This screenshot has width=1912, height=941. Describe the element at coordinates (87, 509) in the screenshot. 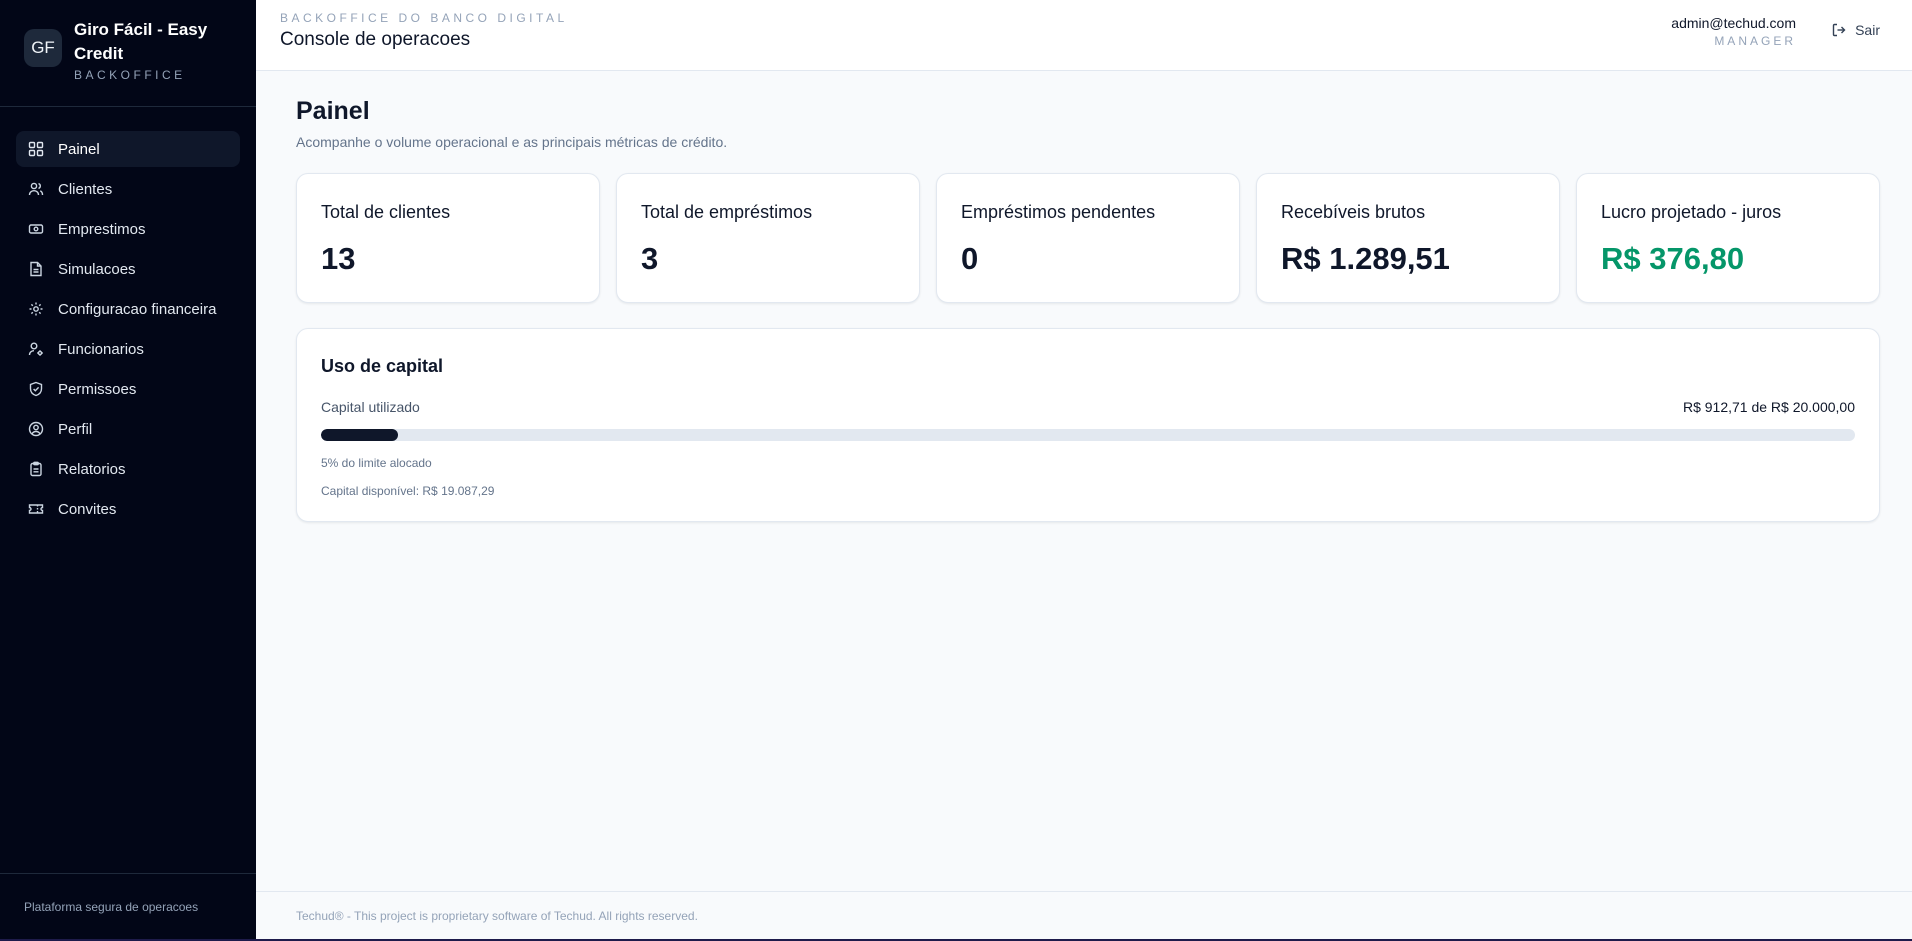

I see `sidebar-item-label: Convites` at that location.